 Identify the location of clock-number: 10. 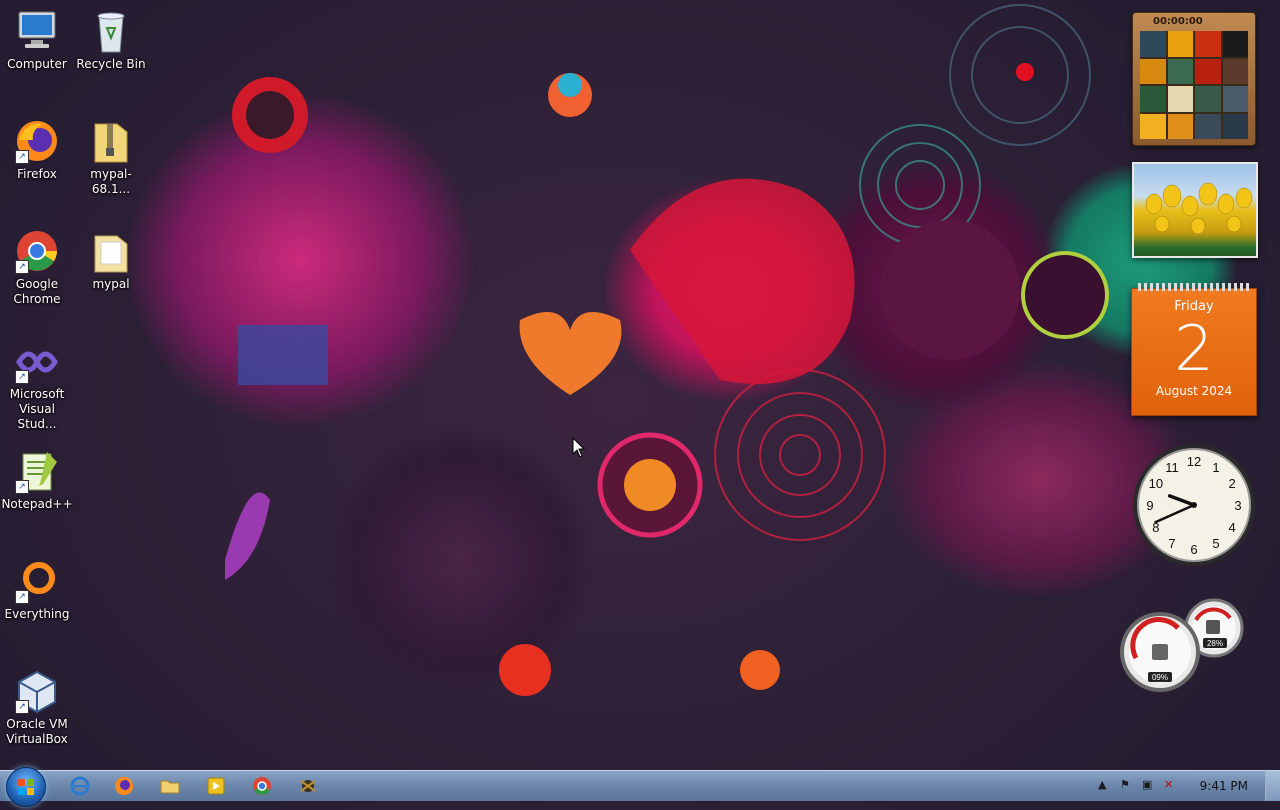
(1156, 483).